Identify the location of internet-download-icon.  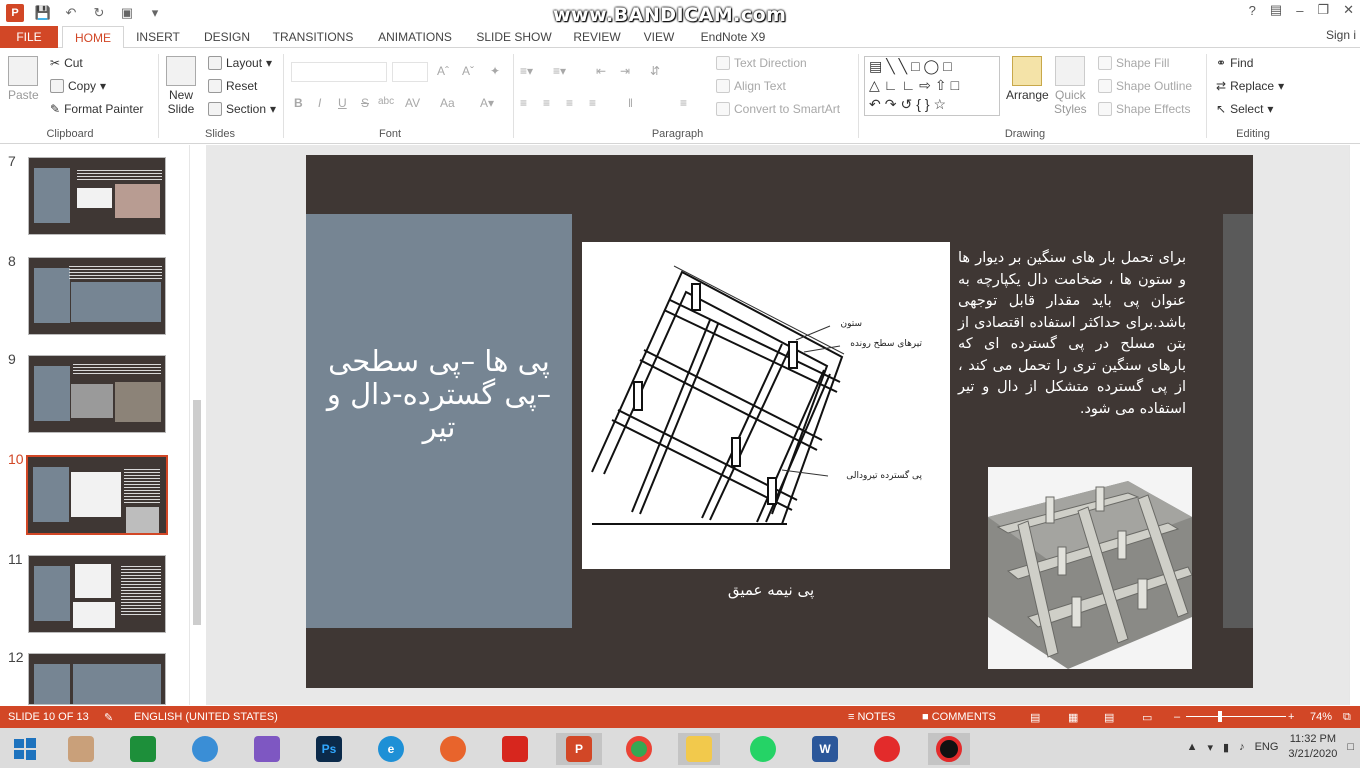
(205, 749).